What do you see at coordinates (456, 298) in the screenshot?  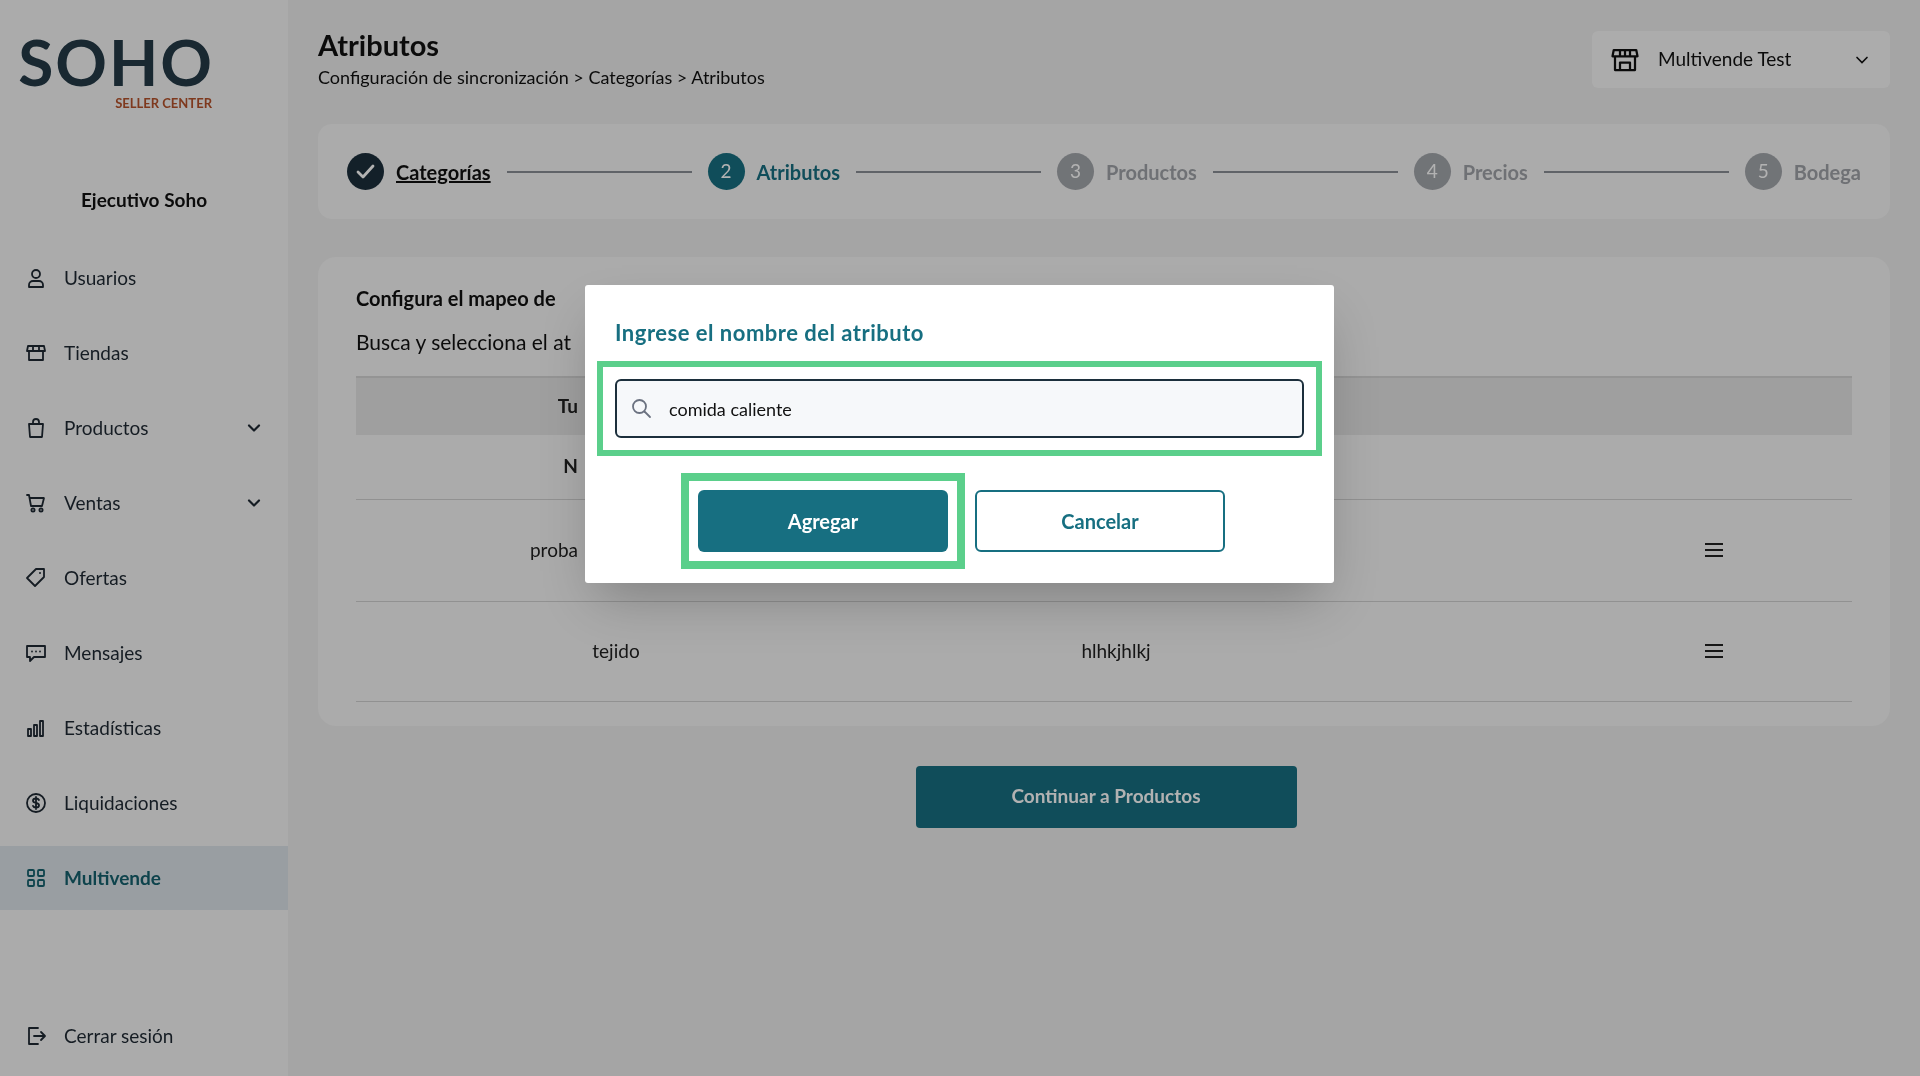 I see `card-heading: Configura el mapeo de` at bounding box center [456, 298].